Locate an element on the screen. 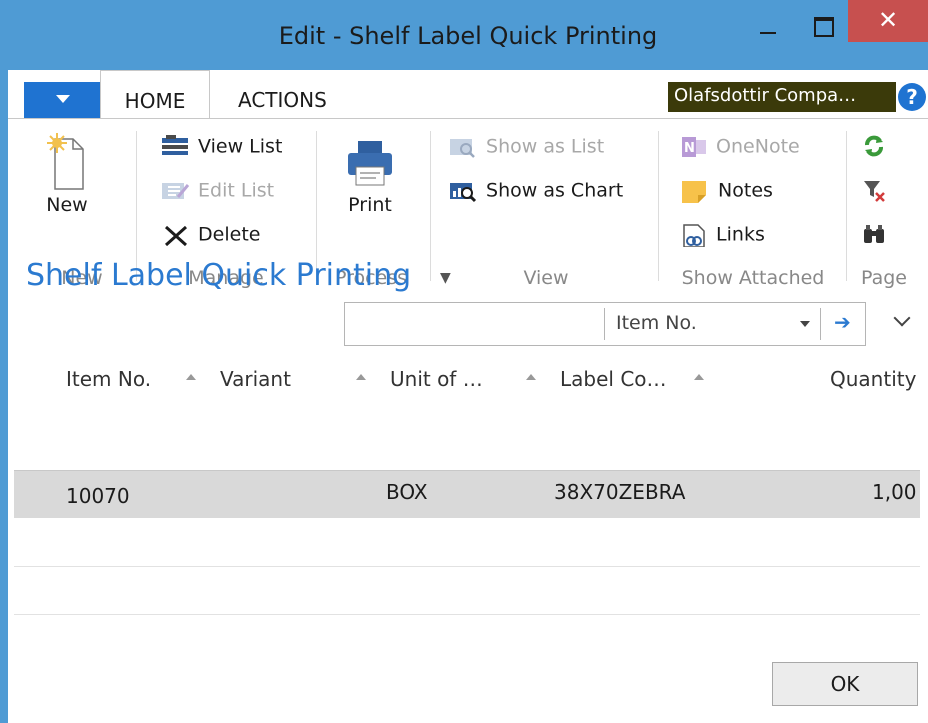  column-header-quantity: Quantity is located at coordinates (873, 379).